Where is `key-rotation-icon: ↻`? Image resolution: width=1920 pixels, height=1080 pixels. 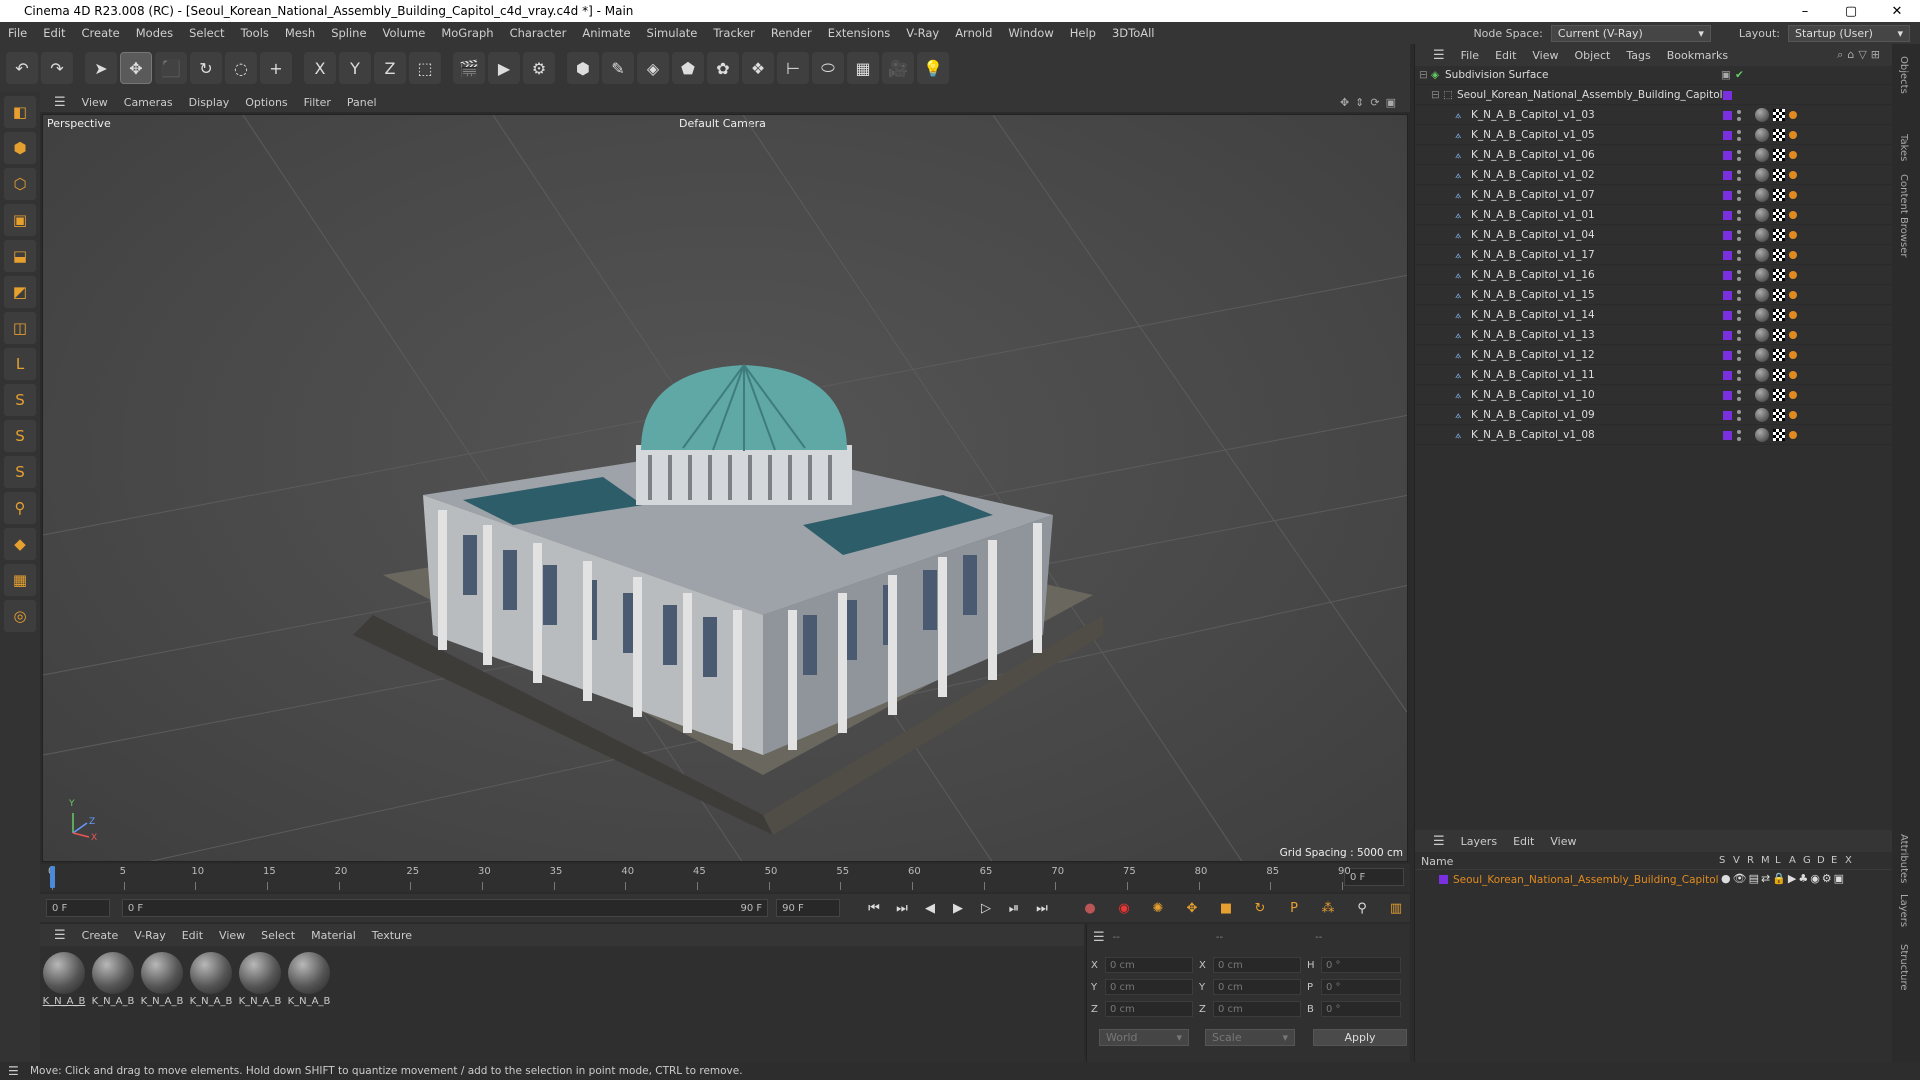 key-rotation-icon: ↻ is located at coordinates (1260, 908).